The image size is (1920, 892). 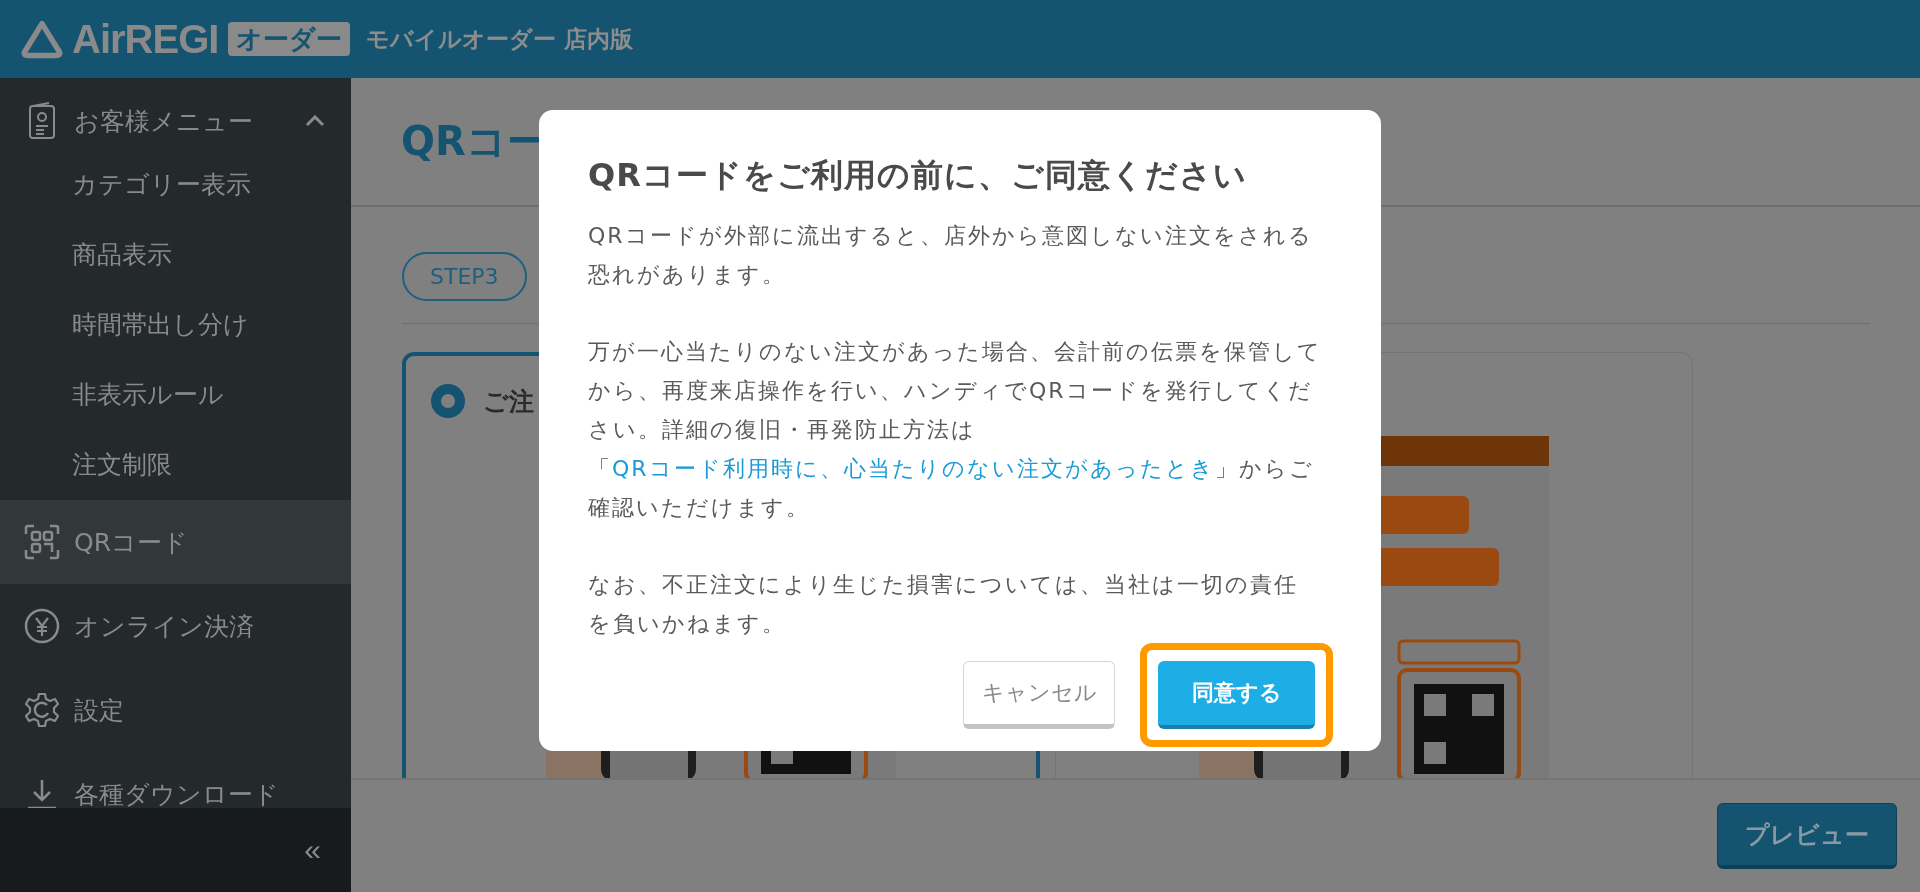 I want to click on collapse-button: «, so click(x=312, y=850).